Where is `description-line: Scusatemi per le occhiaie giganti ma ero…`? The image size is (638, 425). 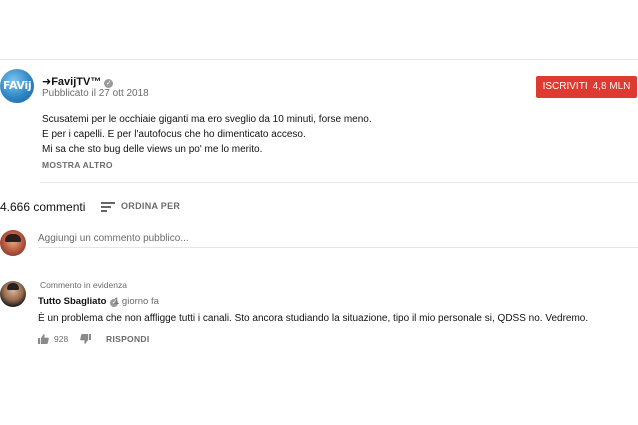 description-line: Scusatemi per le occhiaie giganti ma ero… is located at coordinates (207, 119).